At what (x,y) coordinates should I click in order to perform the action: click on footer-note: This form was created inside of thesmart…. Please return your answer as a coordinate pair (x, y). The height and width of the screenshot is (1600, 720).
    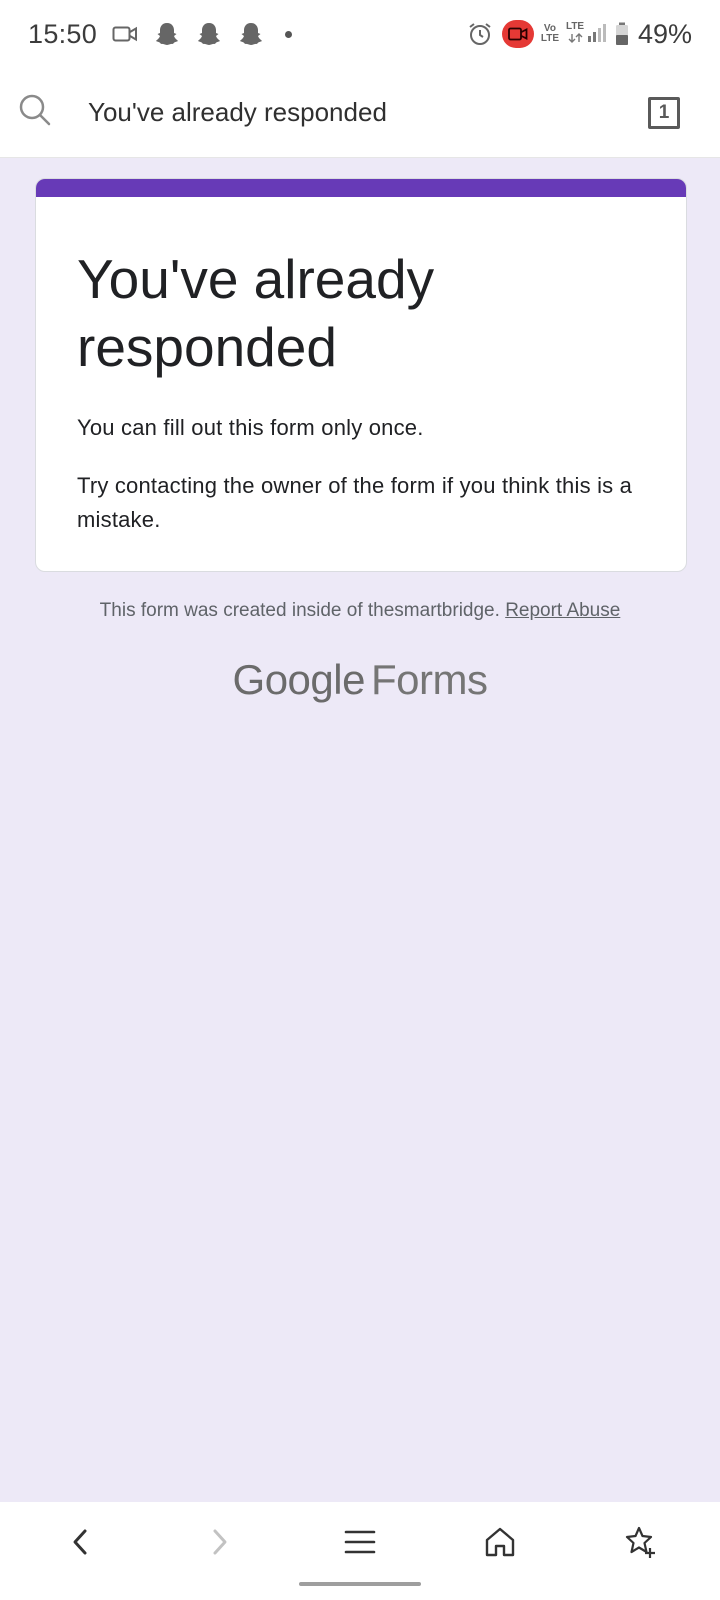
    Looking at the image, I should click on (360, 611).